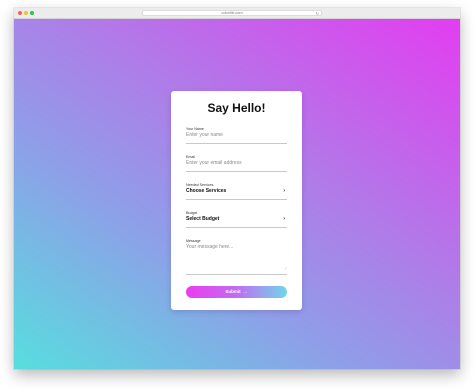 The height and width of the screenshot is (389, 474). I want to click on services-value: Choose Services, so click(206, 191).